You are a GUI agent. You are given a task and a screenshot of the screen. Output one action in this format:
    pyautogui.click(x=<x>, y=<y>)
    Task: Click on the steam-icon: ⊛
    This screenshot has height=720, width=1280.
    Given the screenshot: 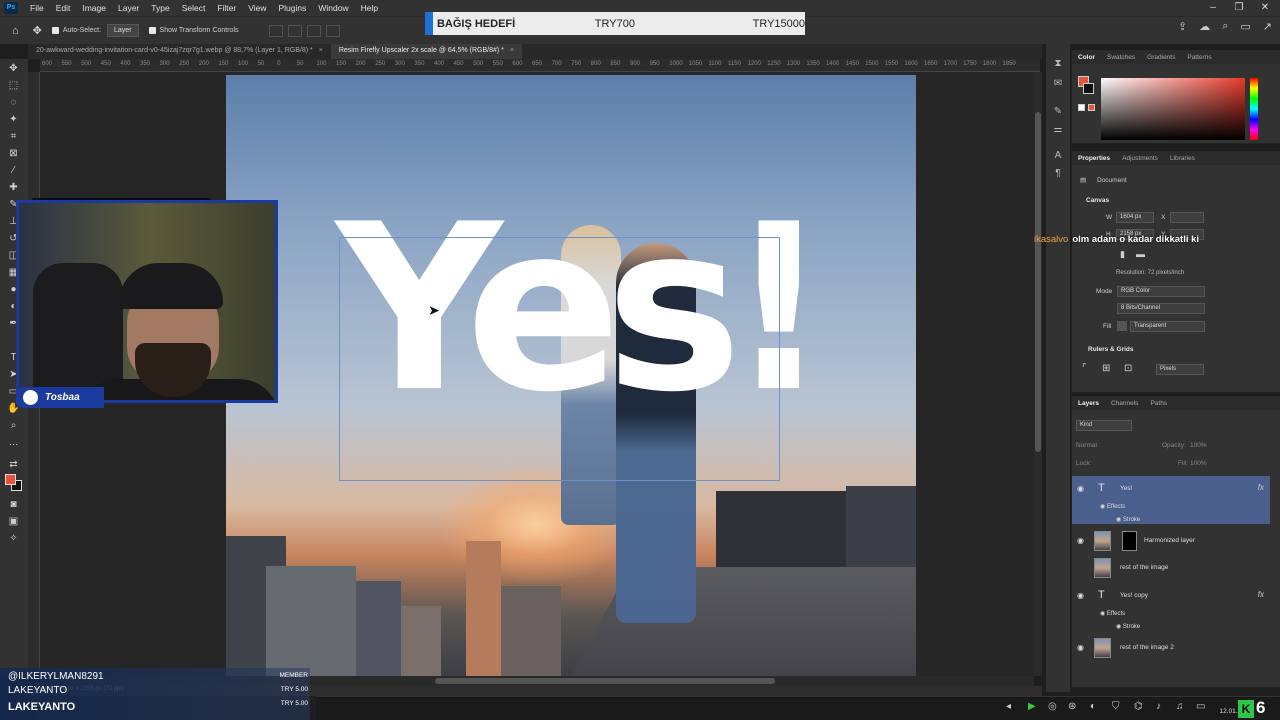 What is the action you would take?
    pyautogui.click(x=1072, y=706)
    